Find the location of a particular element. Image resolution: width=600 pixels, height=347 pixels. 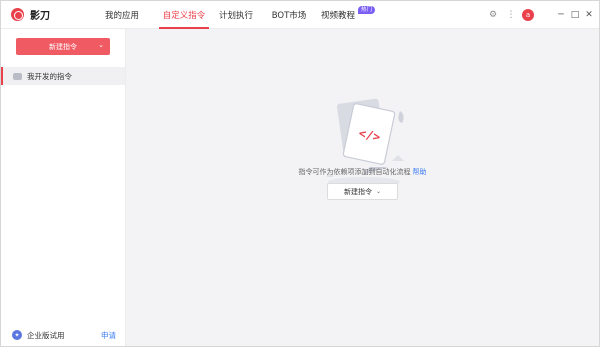

sidebar-item-label: 我开发的指令 is located at coordinates (49, 76).